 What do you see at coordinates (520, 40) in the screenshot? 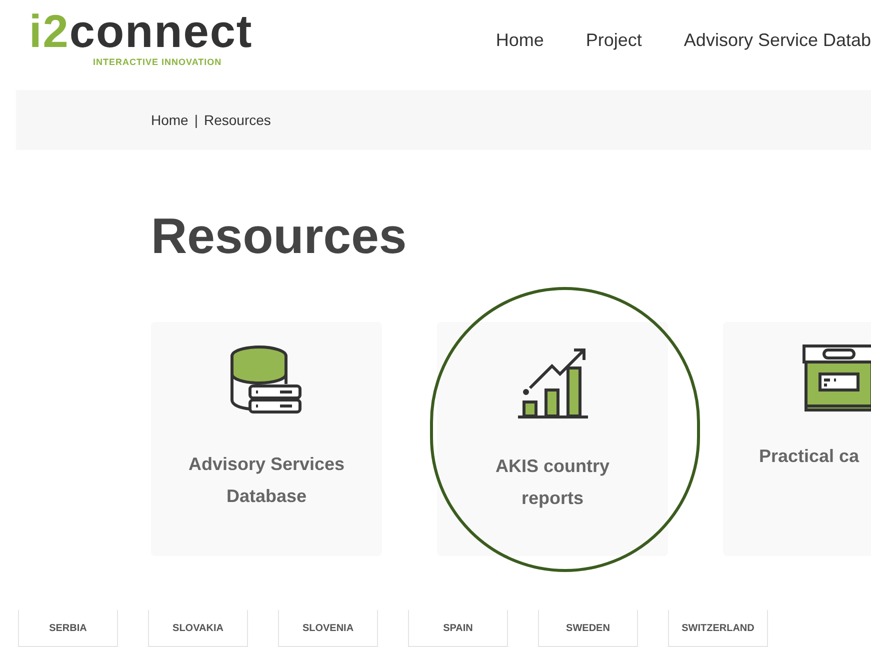
I see `nav-link: Home` at bounding box center [520, 40].